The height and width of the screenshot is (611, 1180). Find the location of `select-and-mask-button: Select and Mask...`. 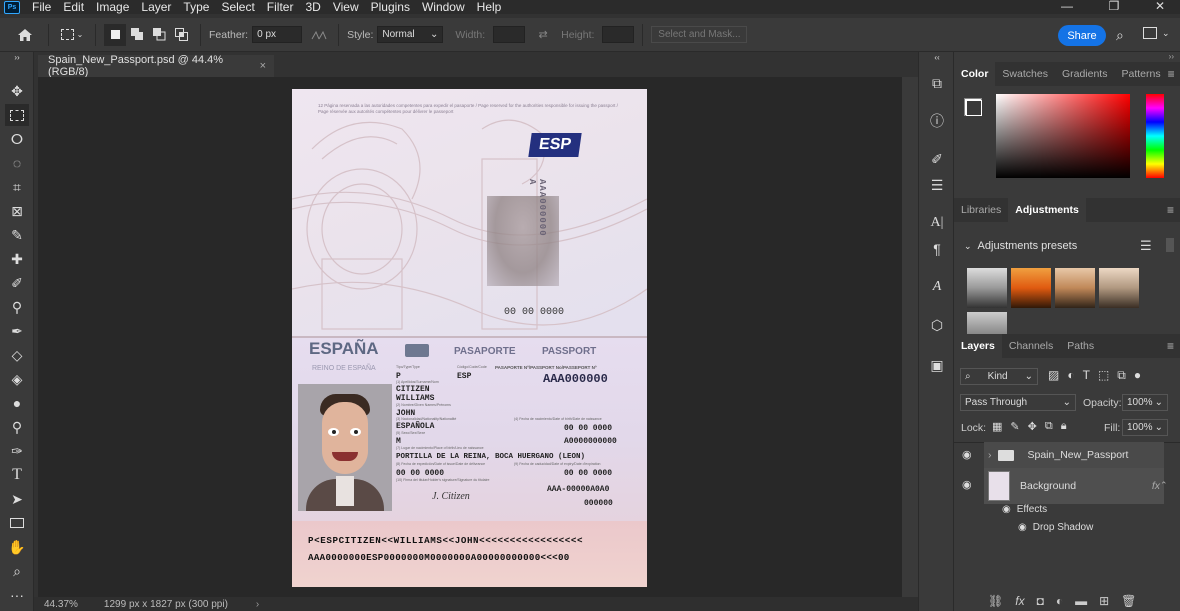

select-and-mask-button: Select and Mask... is located at coordinates (699, 34).